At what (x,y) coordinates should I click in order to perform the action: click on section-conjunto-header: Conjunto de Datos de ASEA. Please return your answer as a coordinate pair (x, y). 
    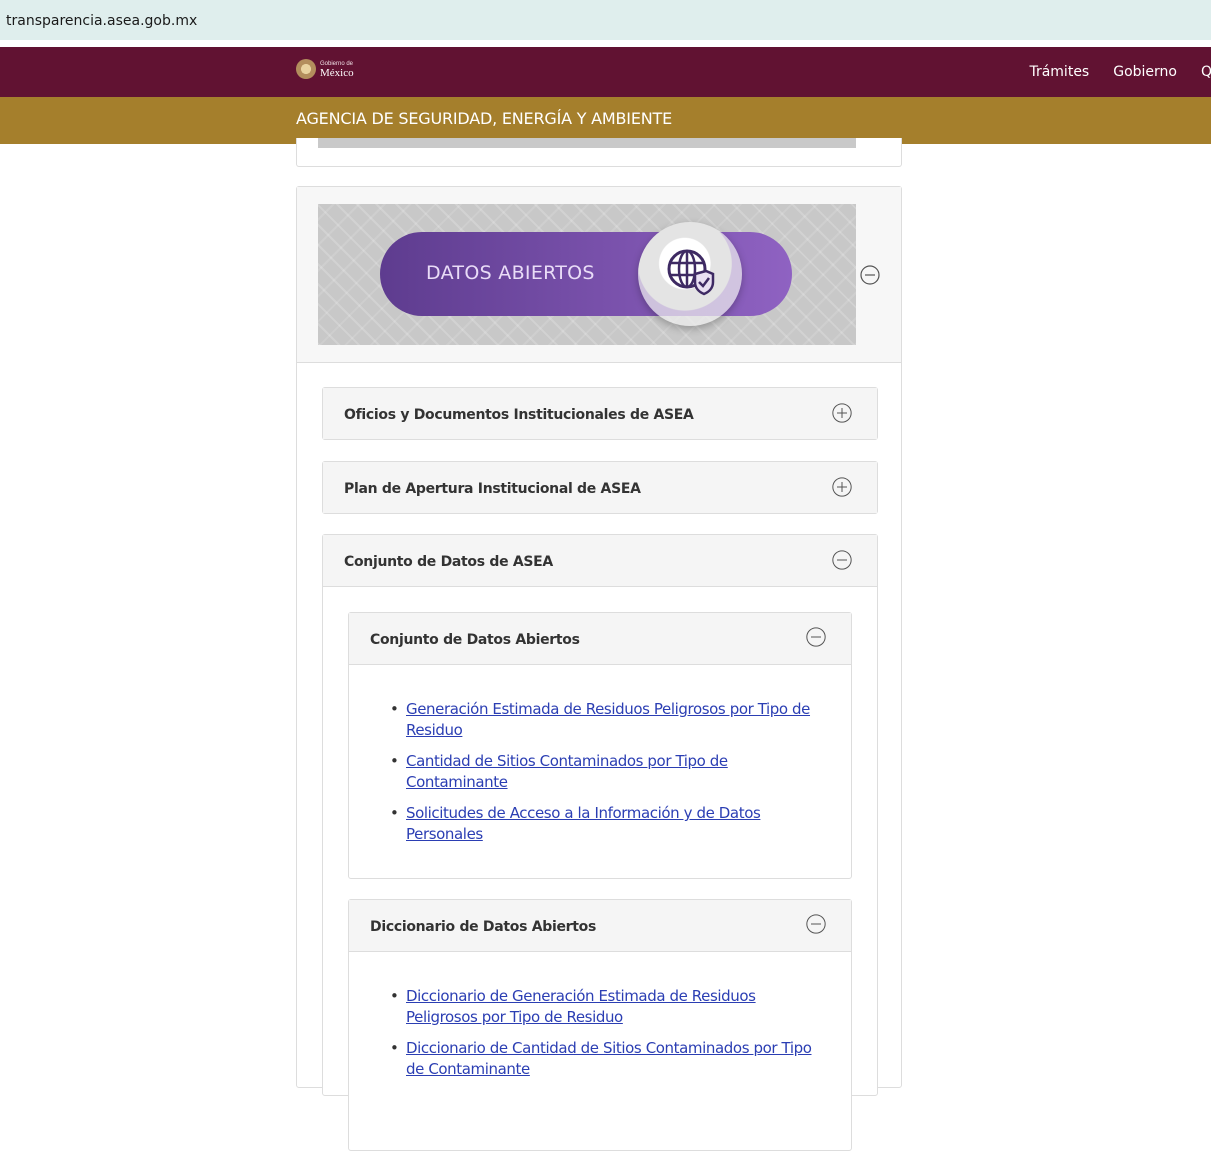
    Looking at the image, I should click on (600, 560).